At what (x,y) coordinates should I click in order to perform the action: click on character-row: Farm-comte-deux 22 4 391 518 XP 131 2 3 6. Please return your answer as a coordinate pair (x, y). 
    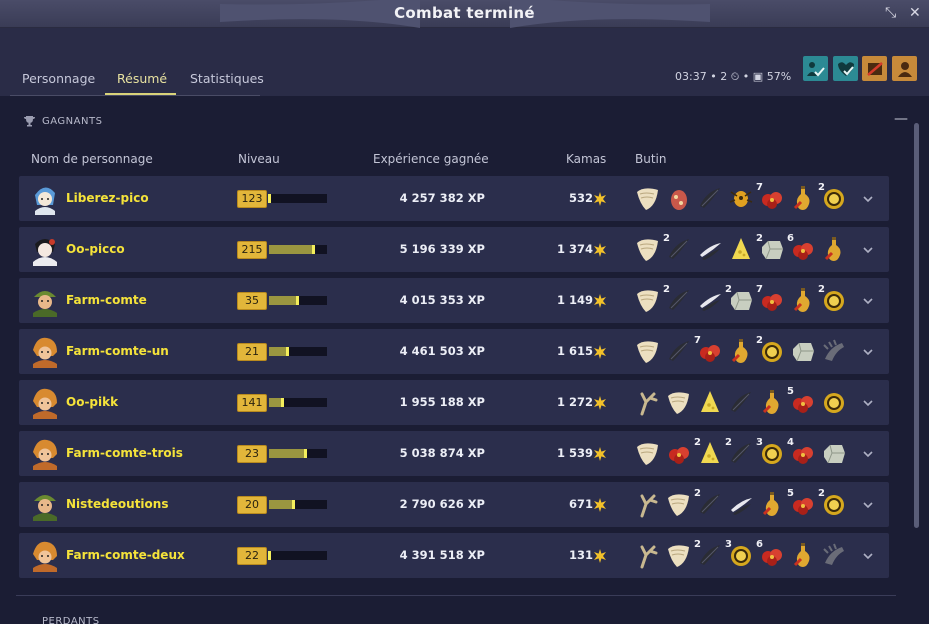
    Looking at the image, I should click on (454, 555).